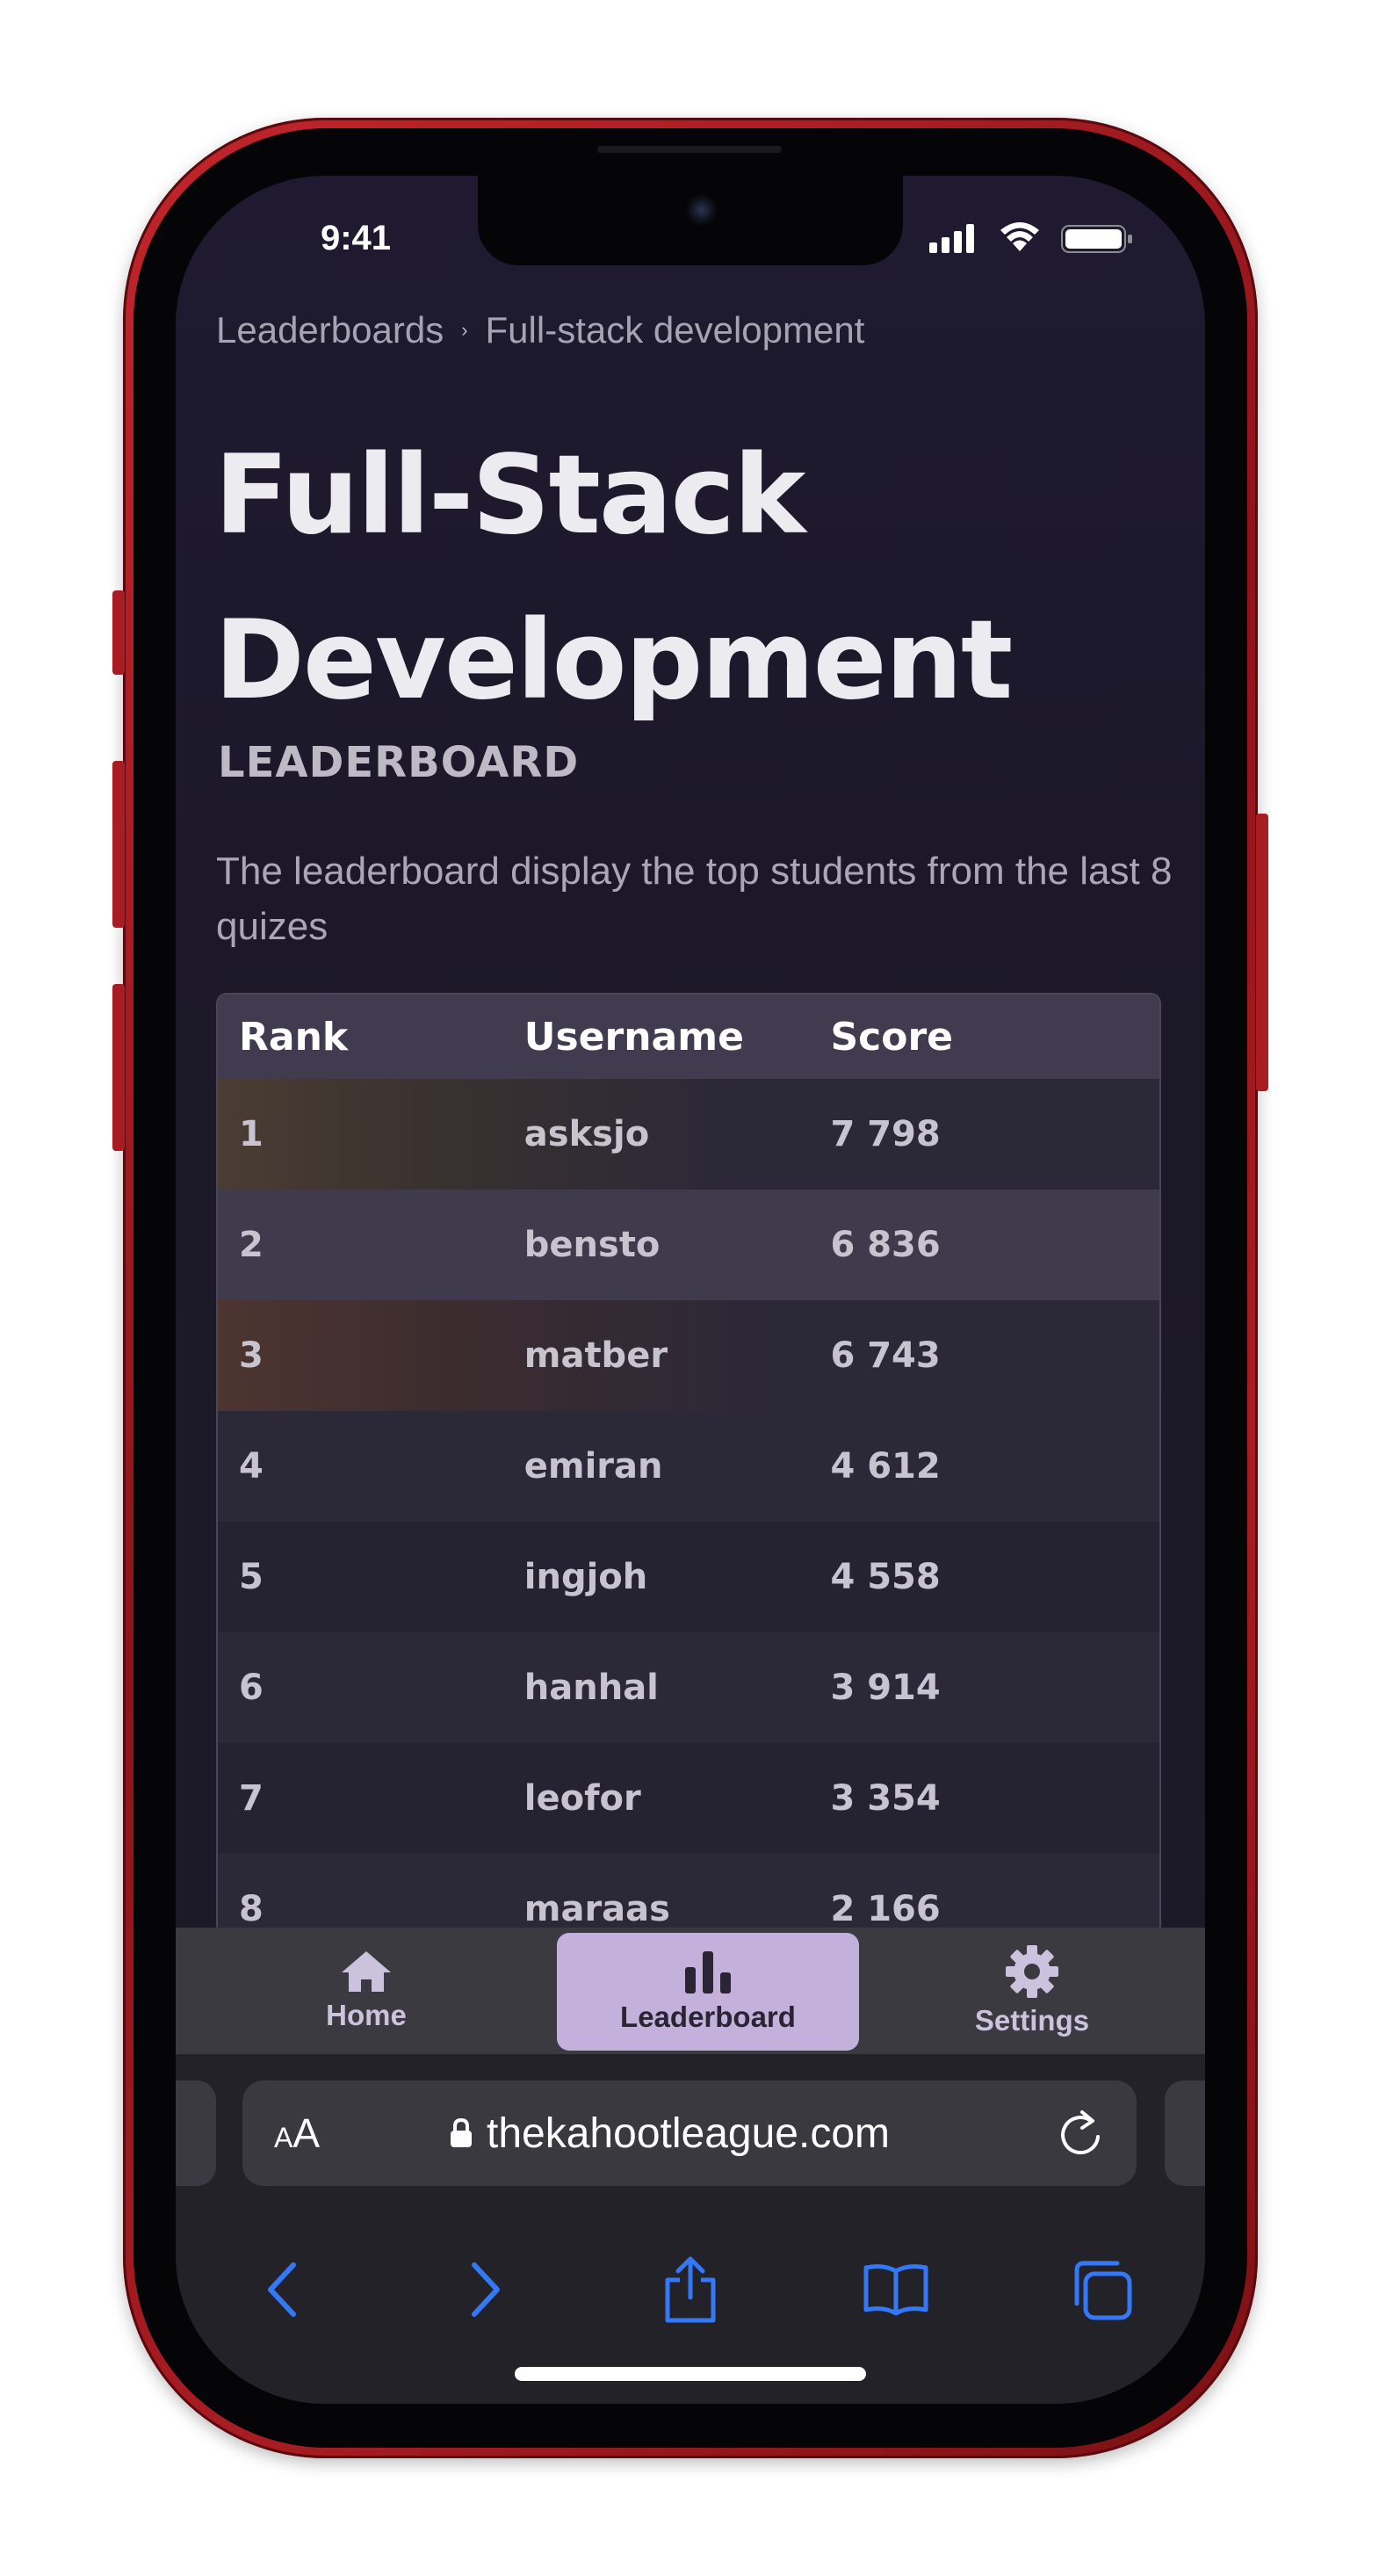  I want to click on tab-leaderboard: Leaderboard, so click(708, 1992).